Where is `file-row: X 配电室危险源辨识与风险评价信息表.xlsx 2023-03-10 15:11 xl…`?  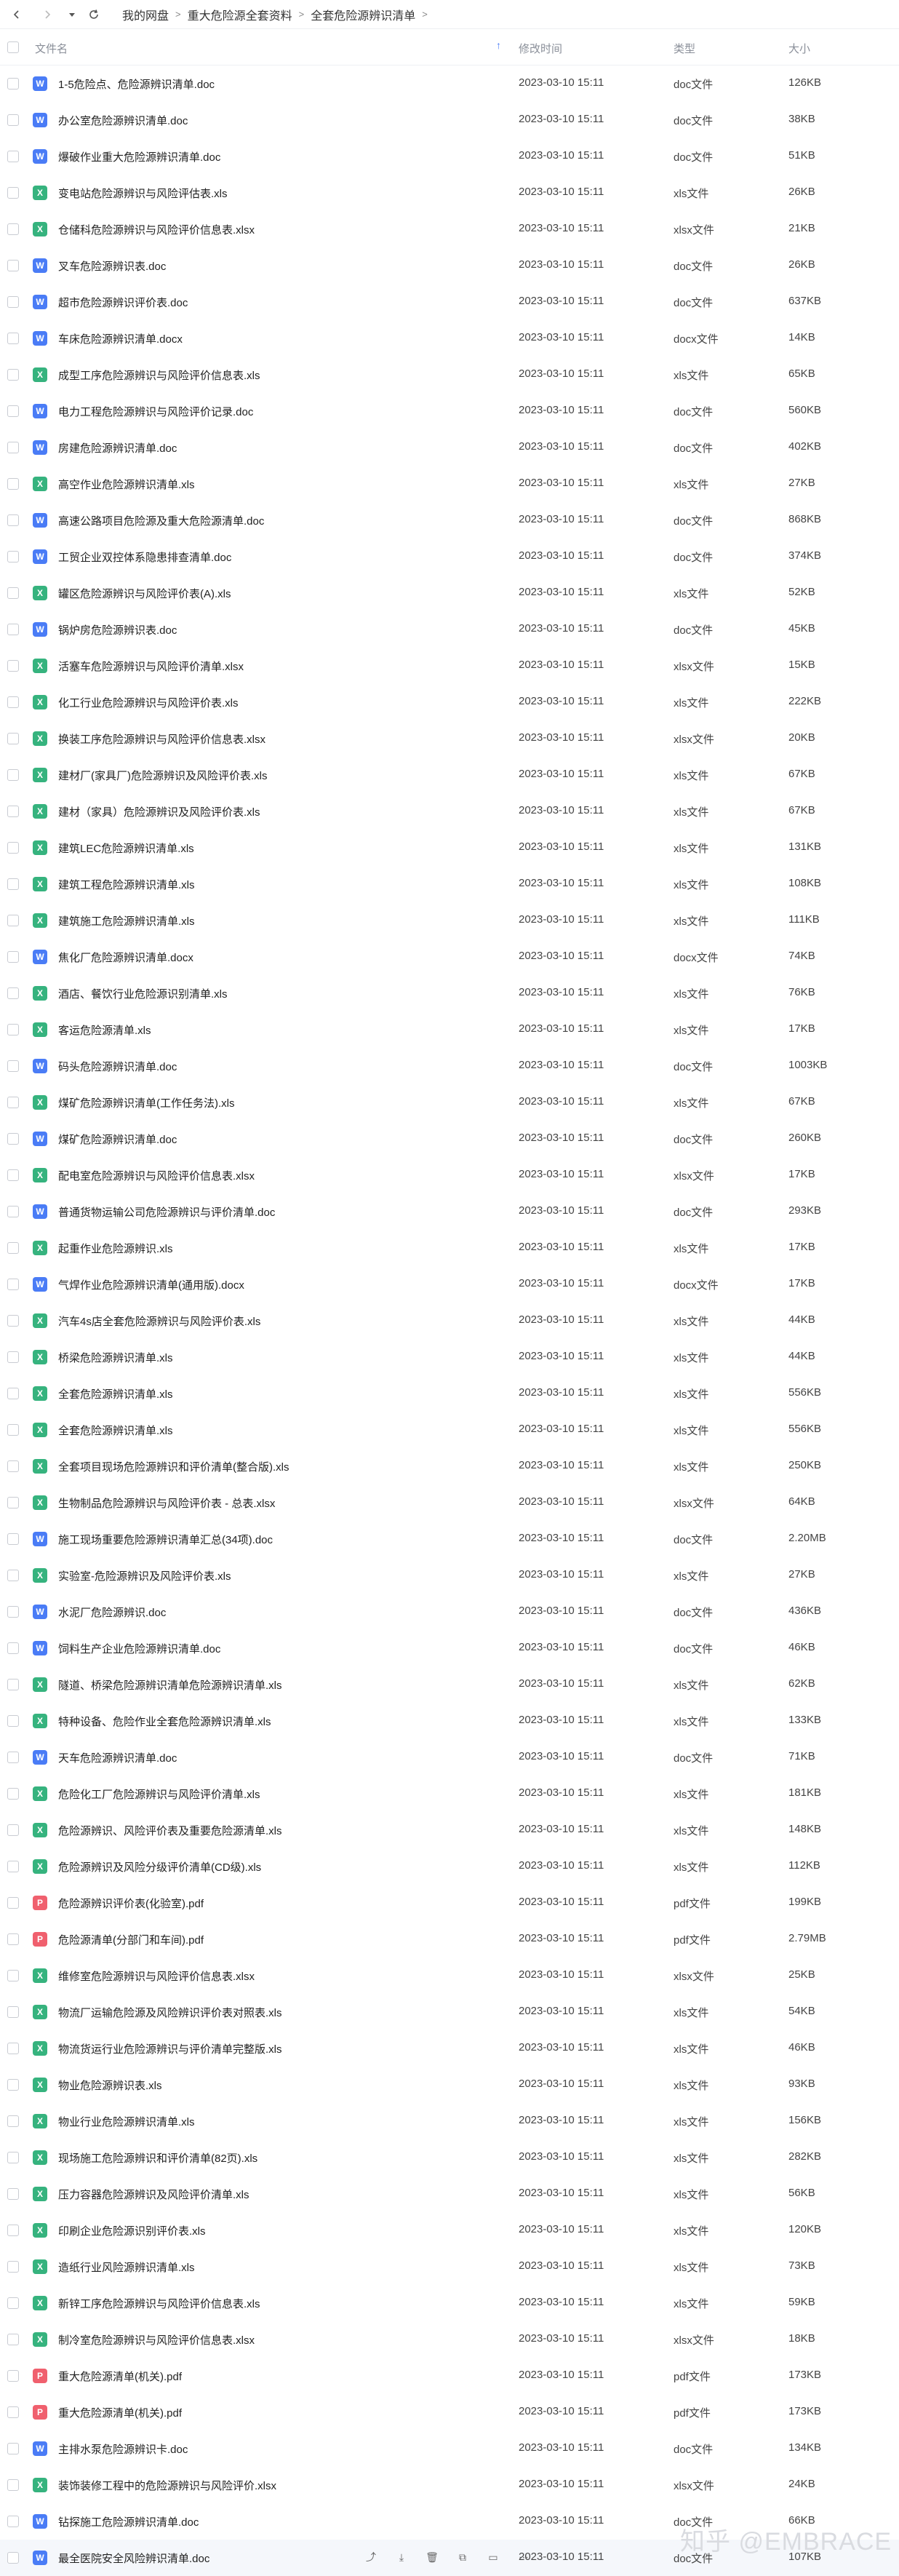 file-row: X 配电室危险源辨识与风险评价信息表.xlsx 2023-03-10 15:11 xl… is located at coordinates (450, 1175).